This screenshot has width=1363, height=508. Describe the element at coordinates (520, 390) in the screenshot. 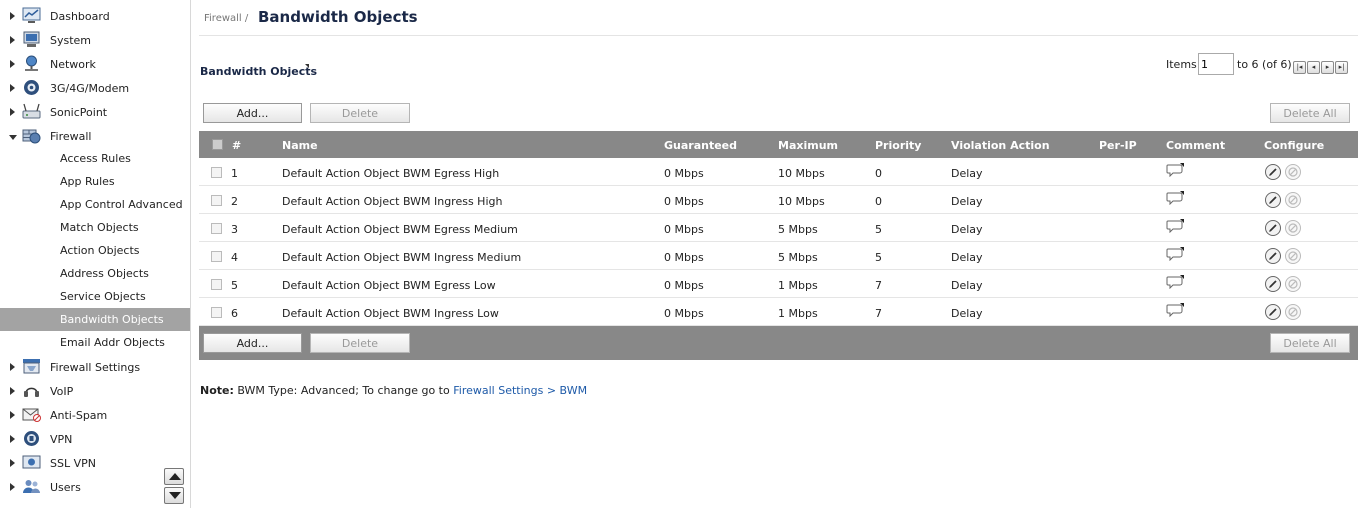

I see `bwm-settings-link: Firewall Settings > BWM` at that location.